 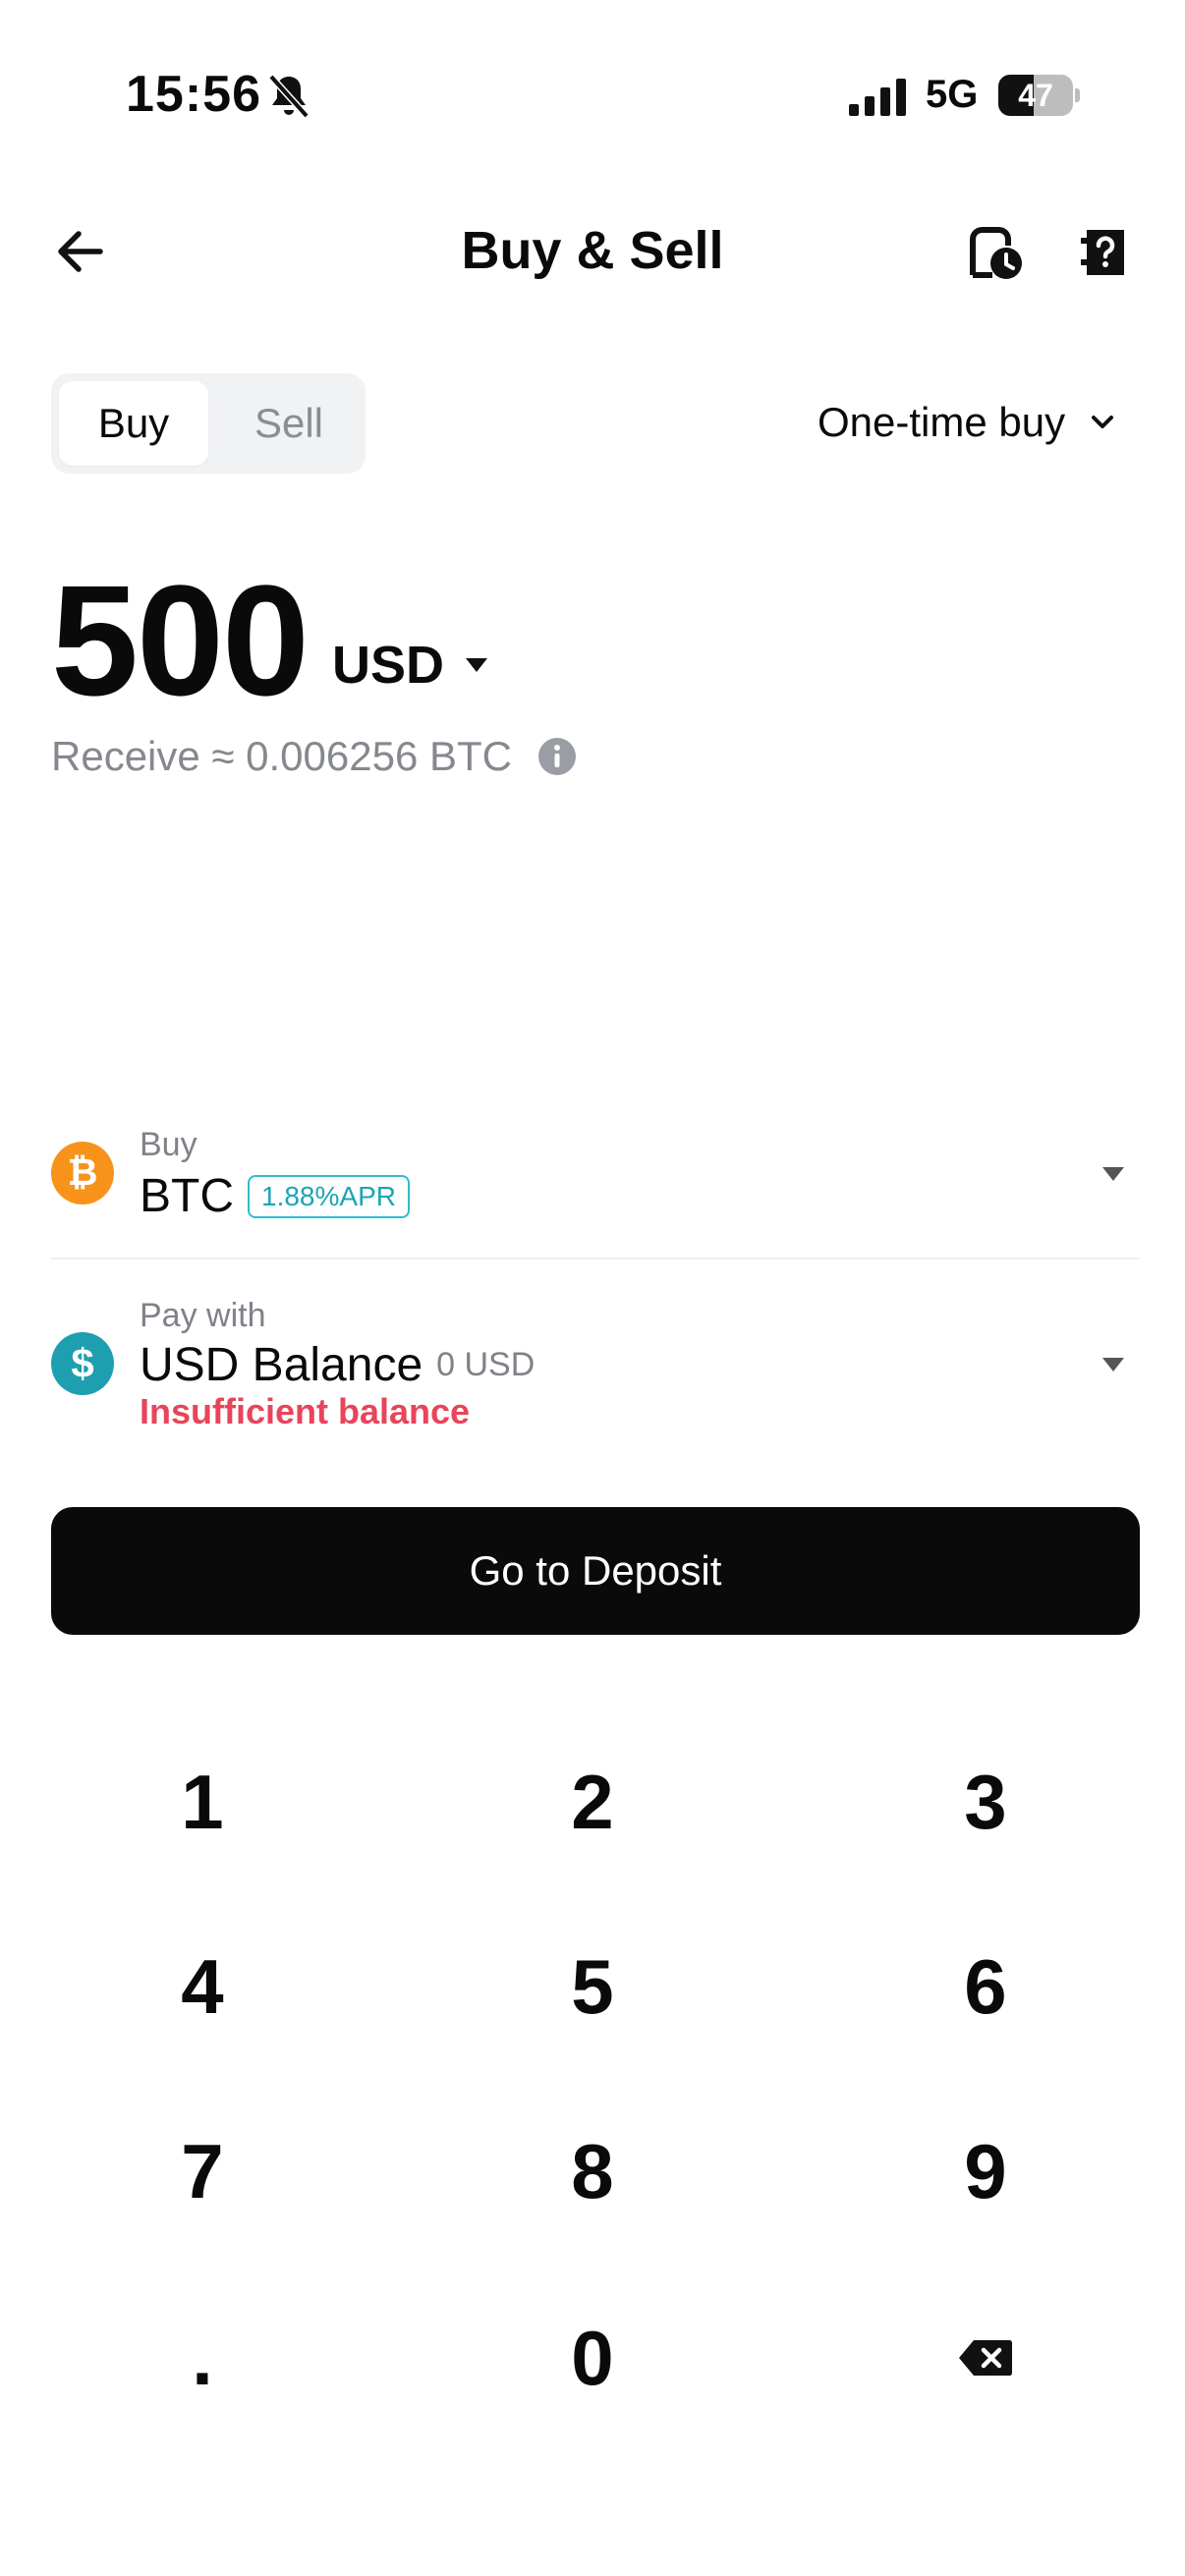 What do you see at coordinates (282, 756) in the screenshot?
I see `receive-text: Receive ≈ 0.006256 BTC` at bounding box center [282, 756].